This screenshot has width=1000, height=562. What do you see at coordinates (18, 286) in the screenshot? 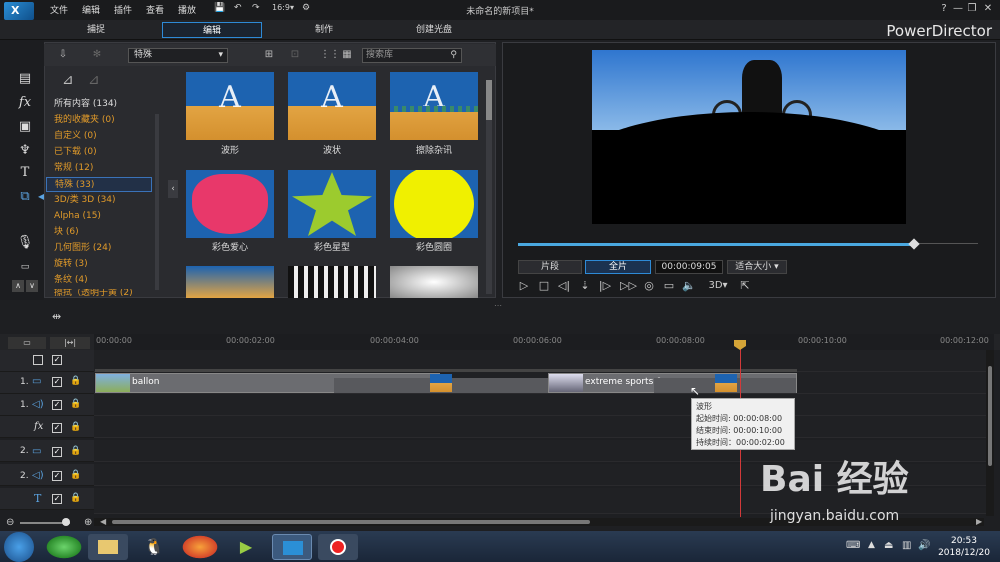
I see `chevron-up-icon: ∧` at bounding box center [18, 286].